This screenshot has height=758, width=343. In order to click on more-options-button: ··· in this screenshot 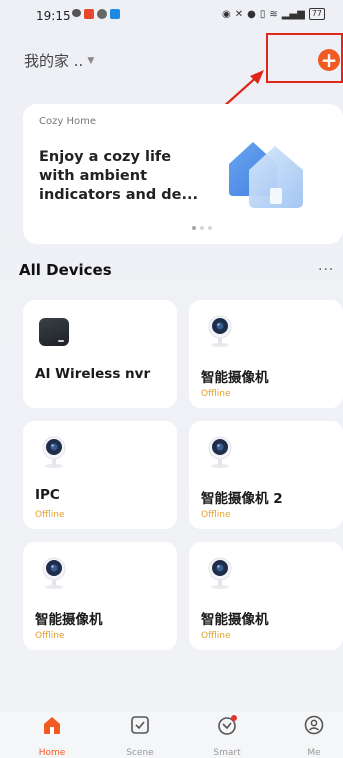, I will do `click(326, 270)`.